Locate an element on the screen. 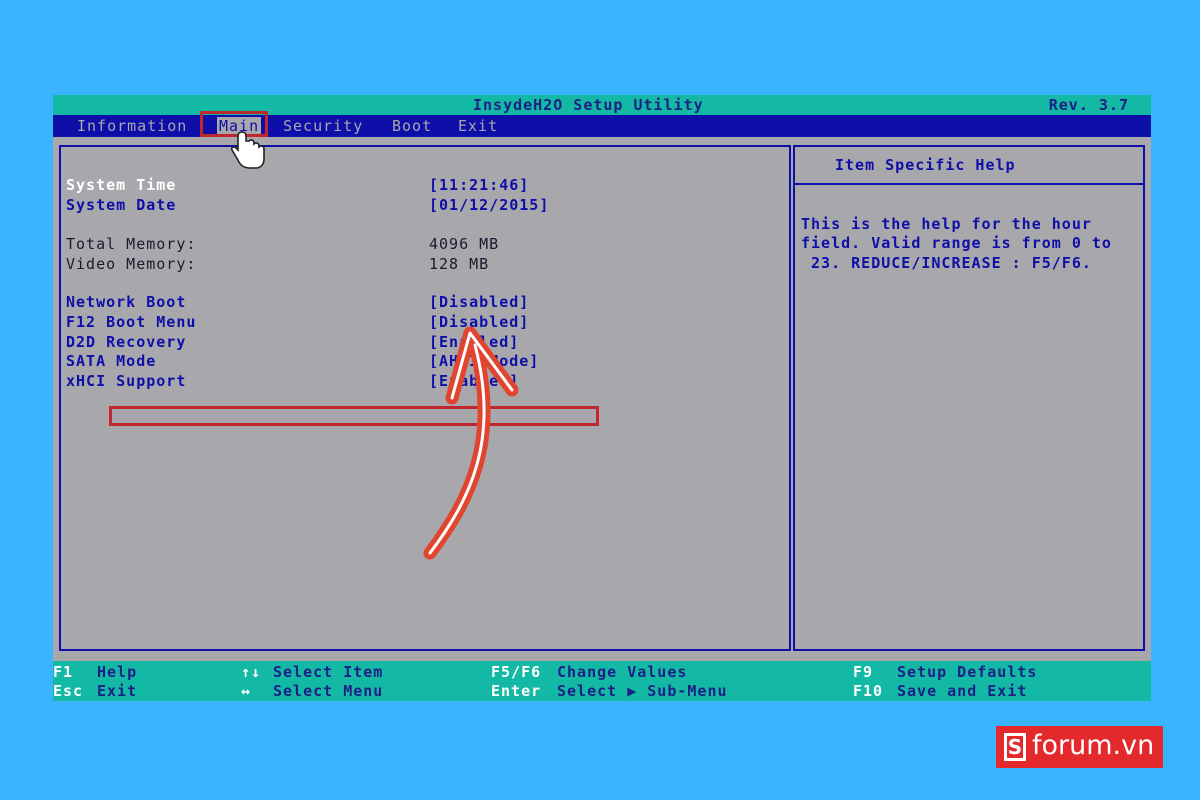 The height and width of the screenshot is (800, 1200). help-line-2: field. Valid range is from 0 to is located at coordinates (956, 243).